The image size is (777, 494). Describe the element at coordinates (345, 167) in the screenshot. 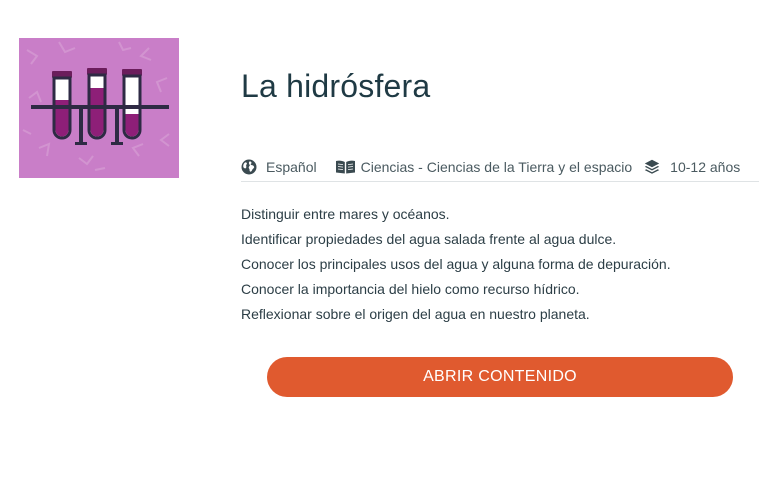

I see `open-book-icon` at that location.